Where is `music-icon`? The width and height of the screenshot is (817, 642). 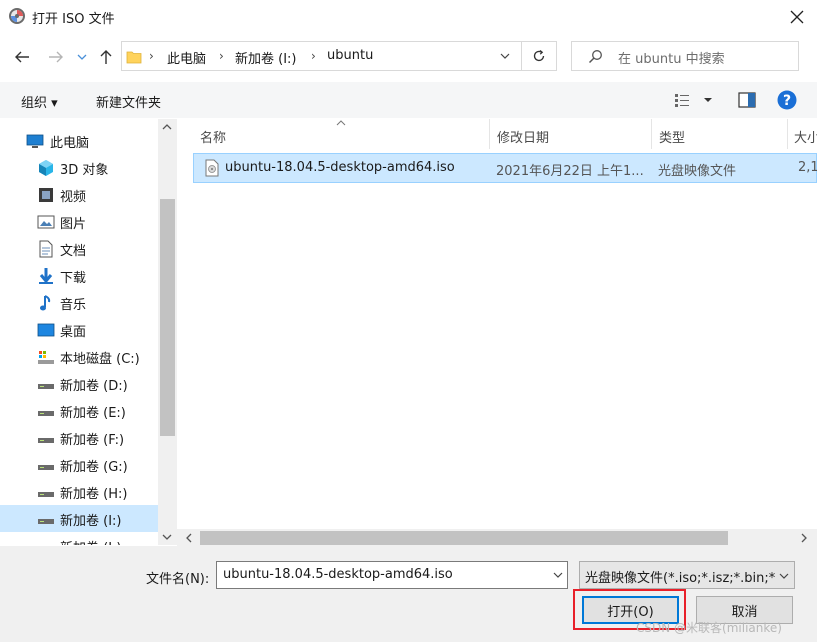 music-icon is located at coordinates (46, 303).